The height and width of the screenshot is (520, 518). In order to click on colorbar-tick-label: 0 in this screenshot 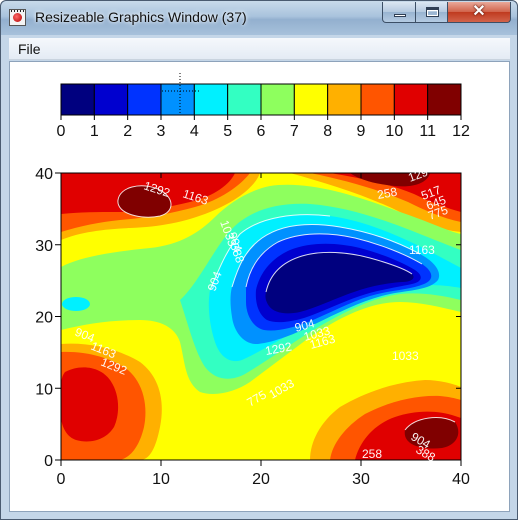, I will do `click(61, 131)`.